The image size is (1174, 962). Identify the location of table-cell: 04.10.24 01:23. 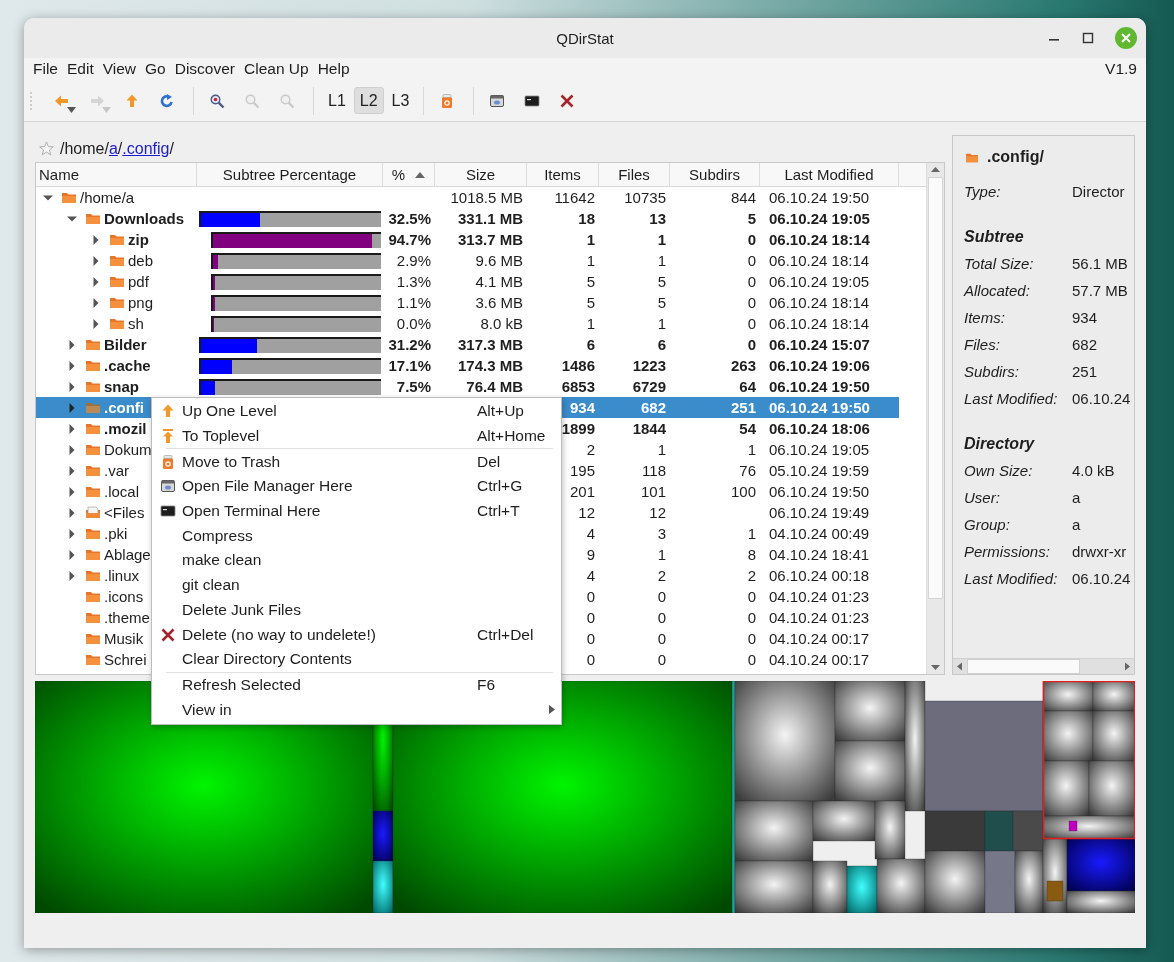
(819, 617).